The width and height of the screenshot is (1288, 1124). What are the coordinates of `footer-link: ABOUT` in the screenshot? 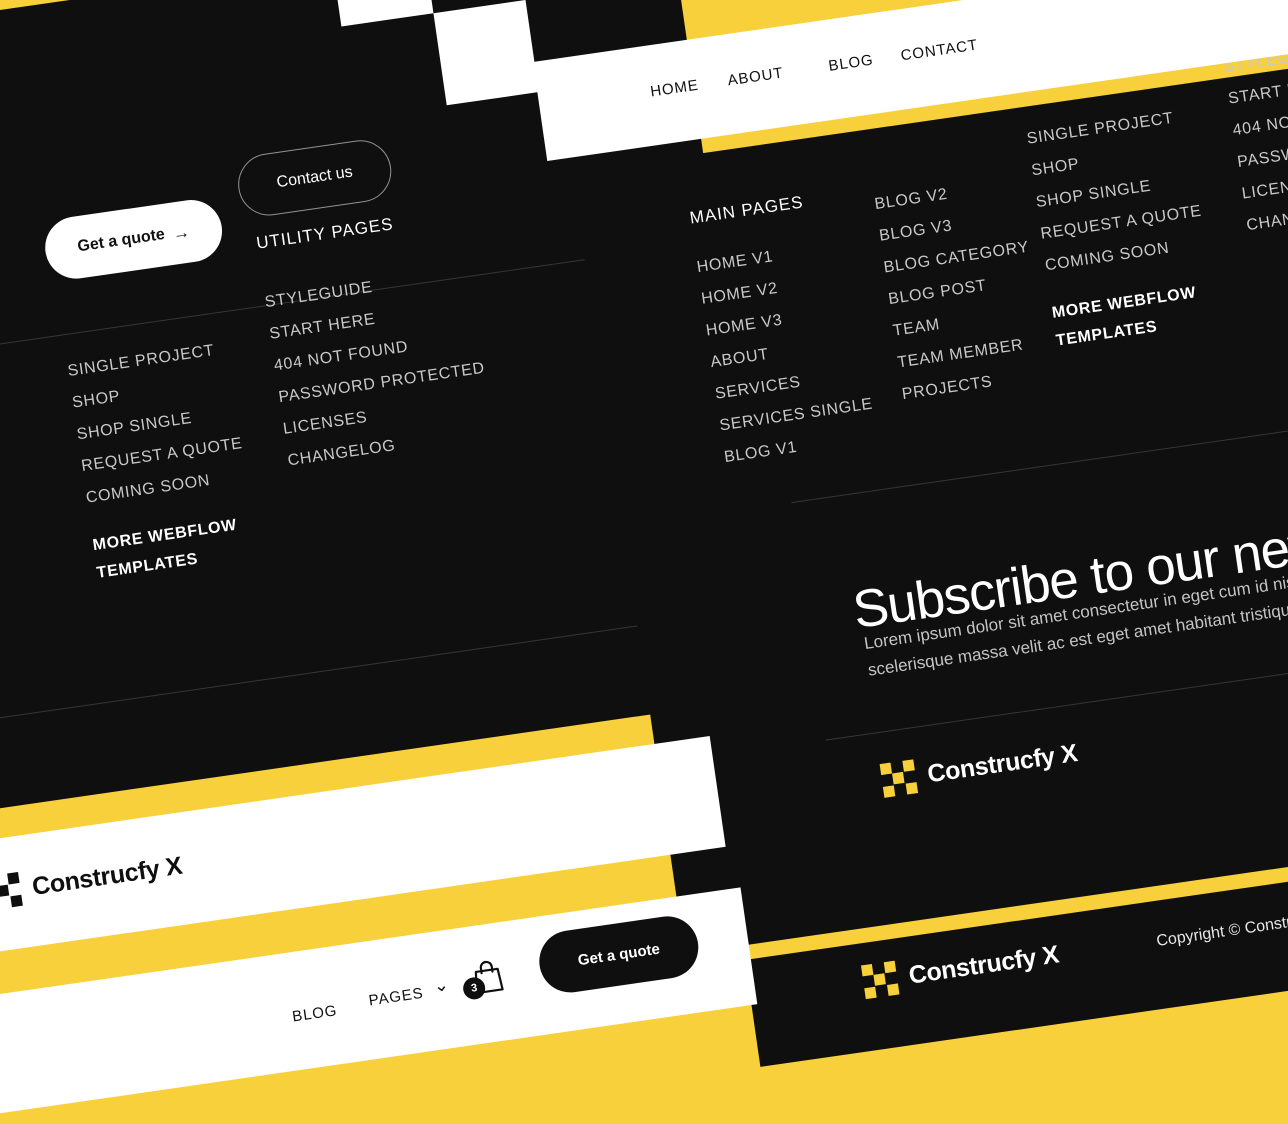 It's located at (739, 358).